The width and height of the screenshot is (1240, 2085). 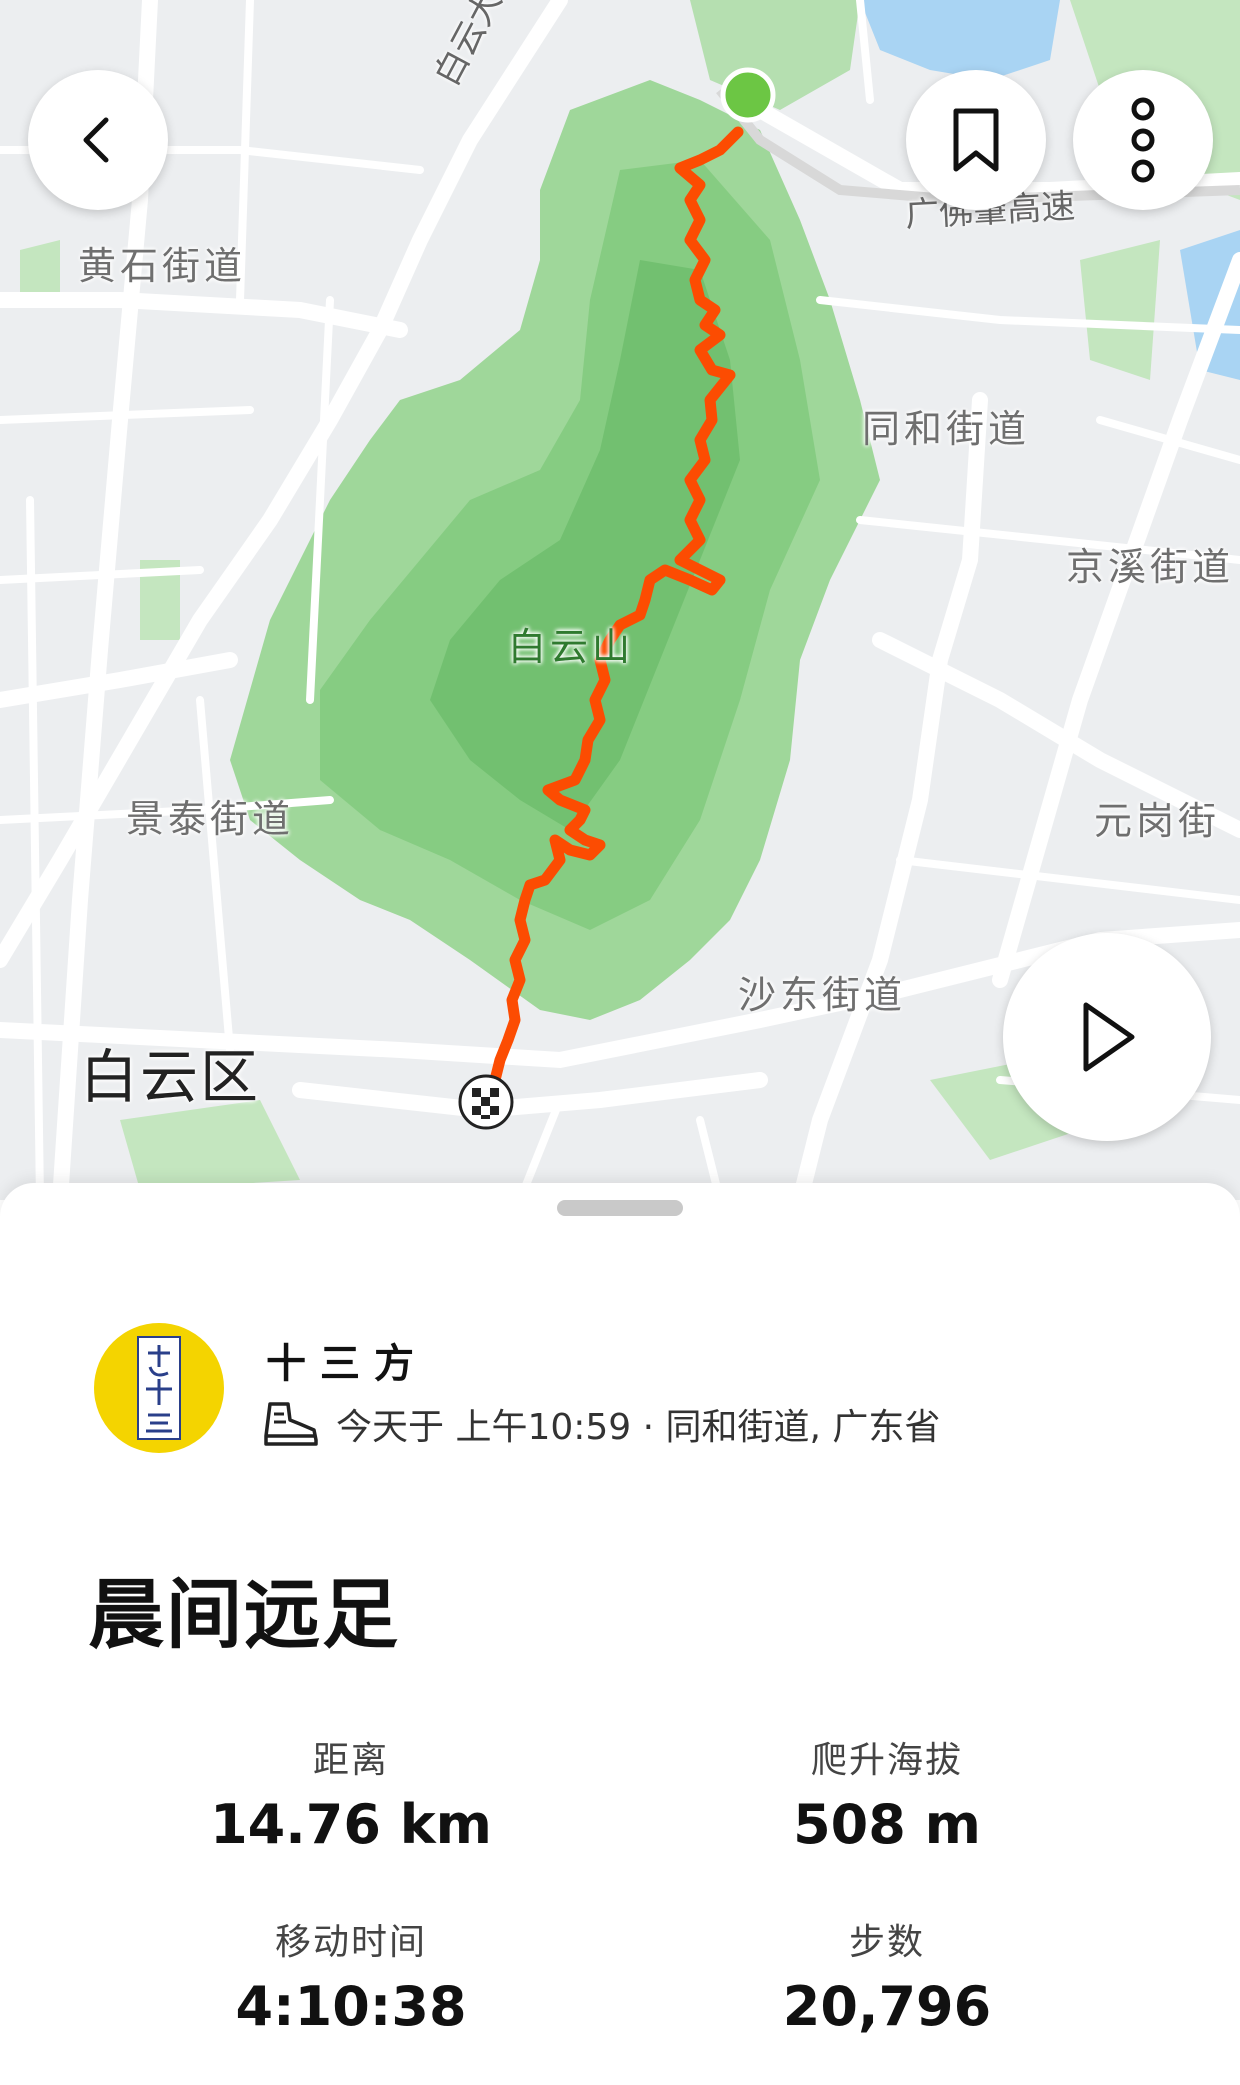 What do you see at coordinates (1157, 821) in the screenshot?
I see `map-label-yuangang: 元岗街` at bounding box center [1157, 821].